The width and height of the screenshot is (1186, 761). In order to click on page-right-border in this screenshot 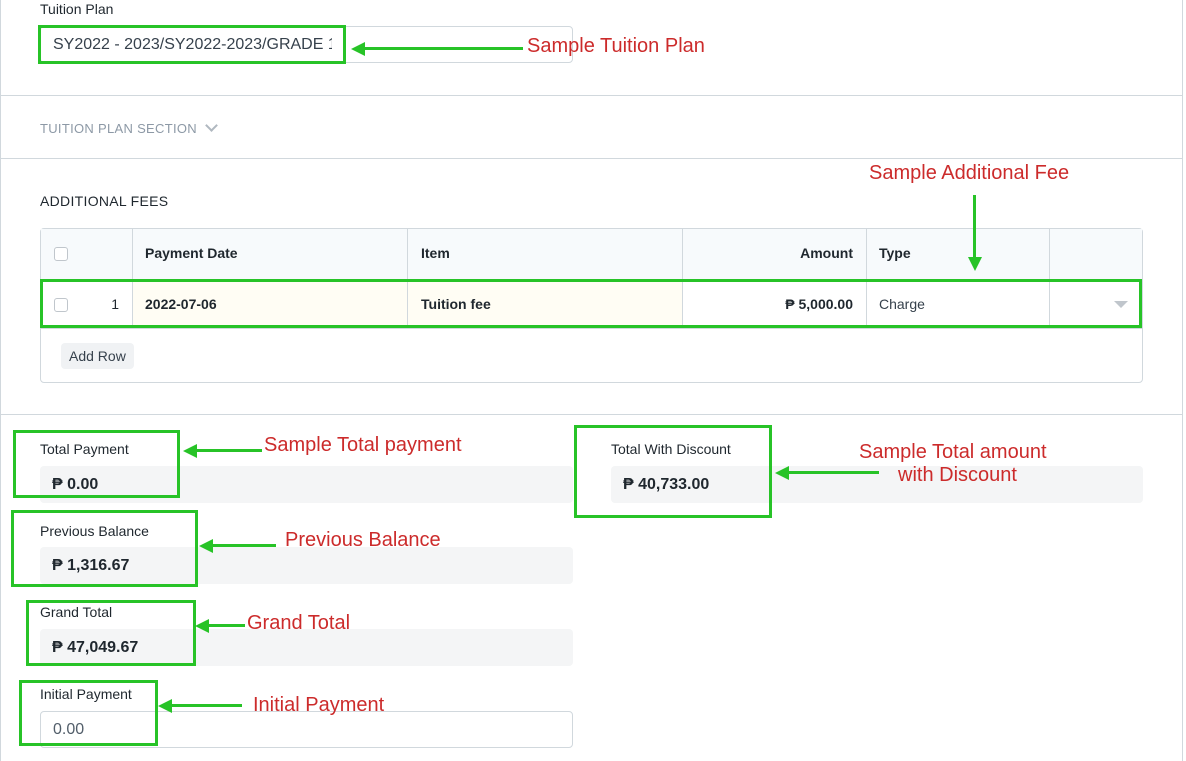, I will do `click(1182, 380)`.